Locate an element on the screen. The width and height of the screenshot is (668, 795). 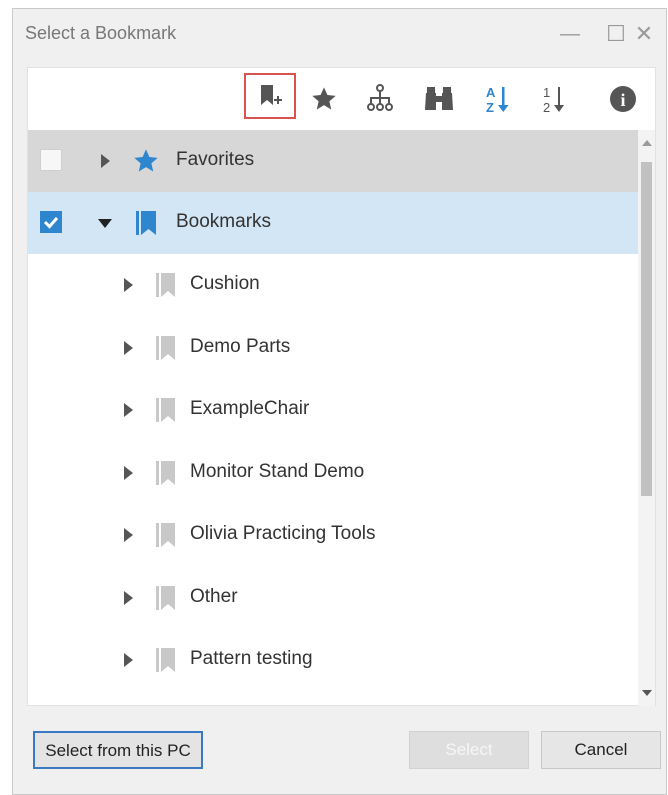
tree-row-favorites: Favorites is located at coordinates (334, 161).